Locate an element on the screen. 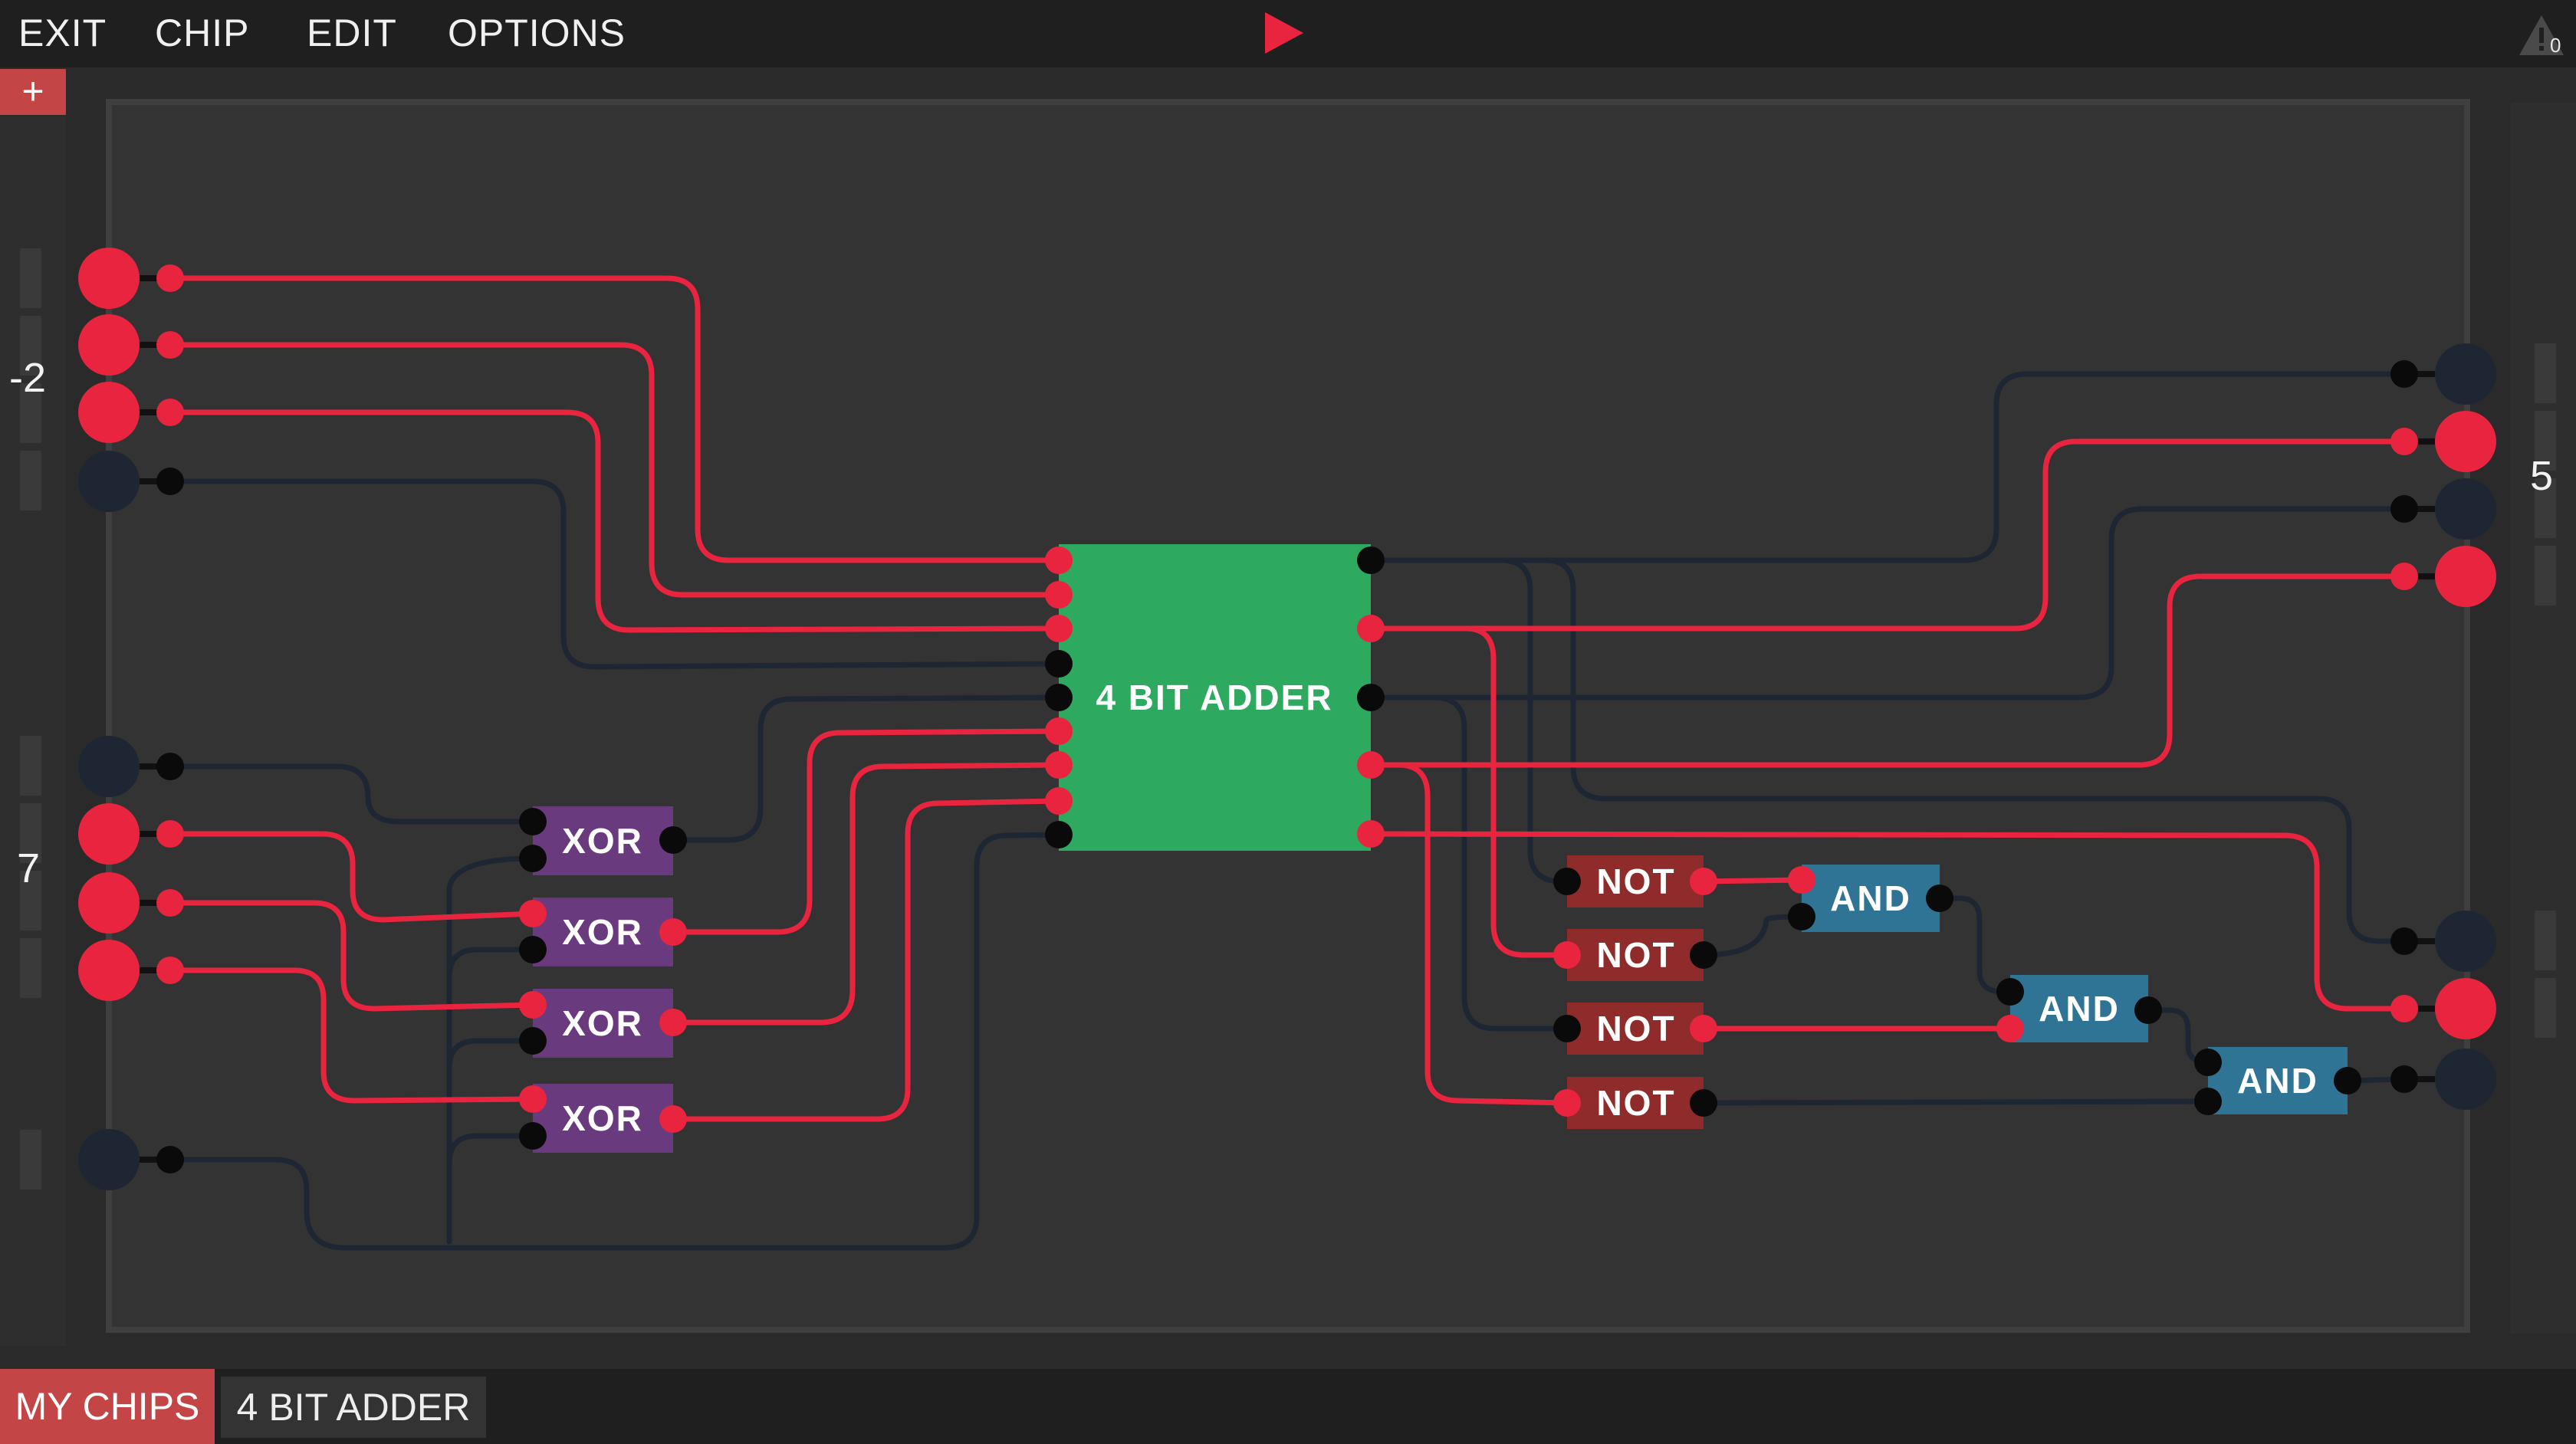 This screenshot has width=2576, height=1444. and-chip-label: AND is located at coordinates (2277, 1081).